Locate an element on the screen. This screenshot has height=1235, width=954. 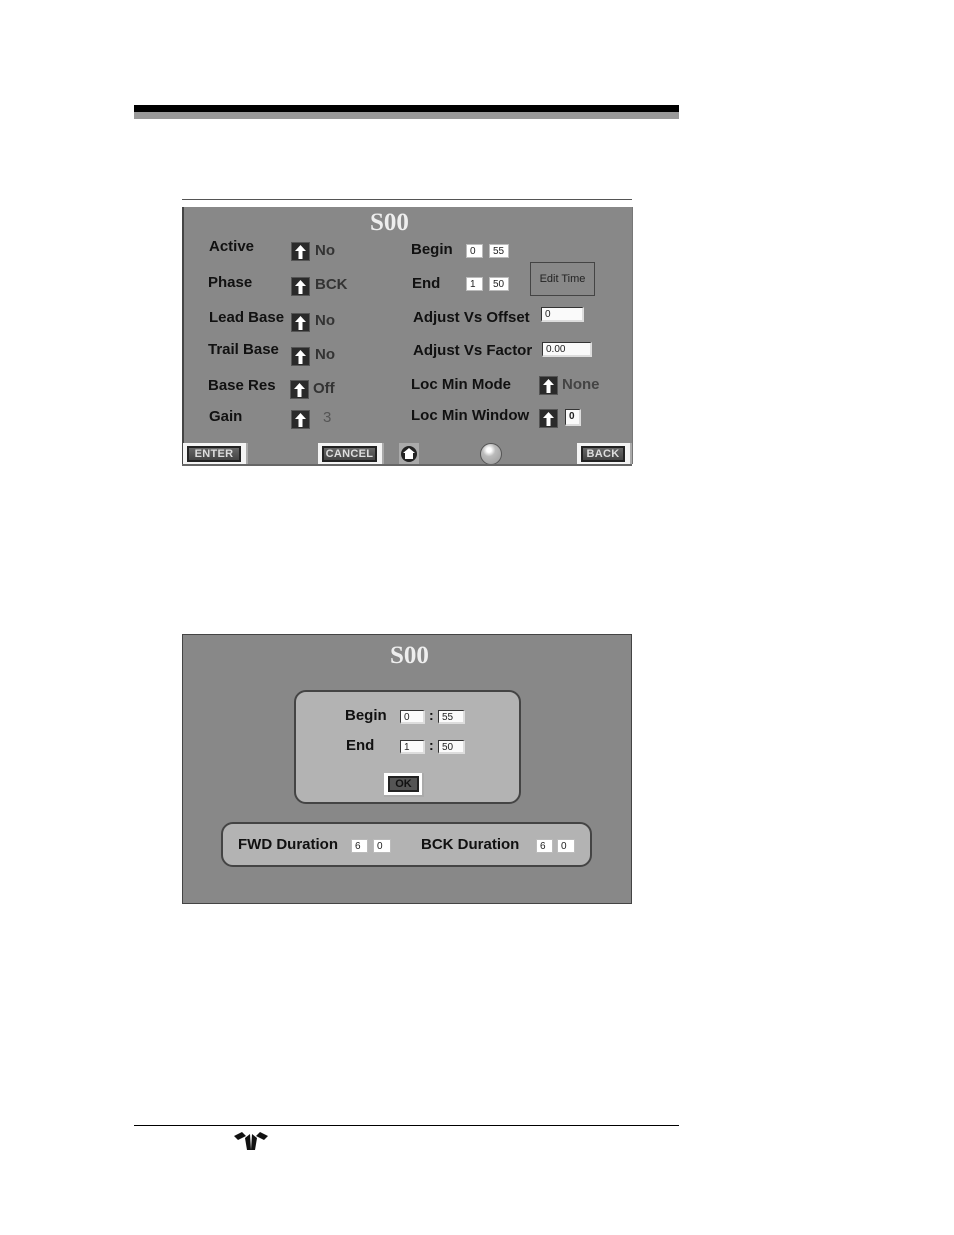
base-res-value: Off is located at coordinates (324, 388).